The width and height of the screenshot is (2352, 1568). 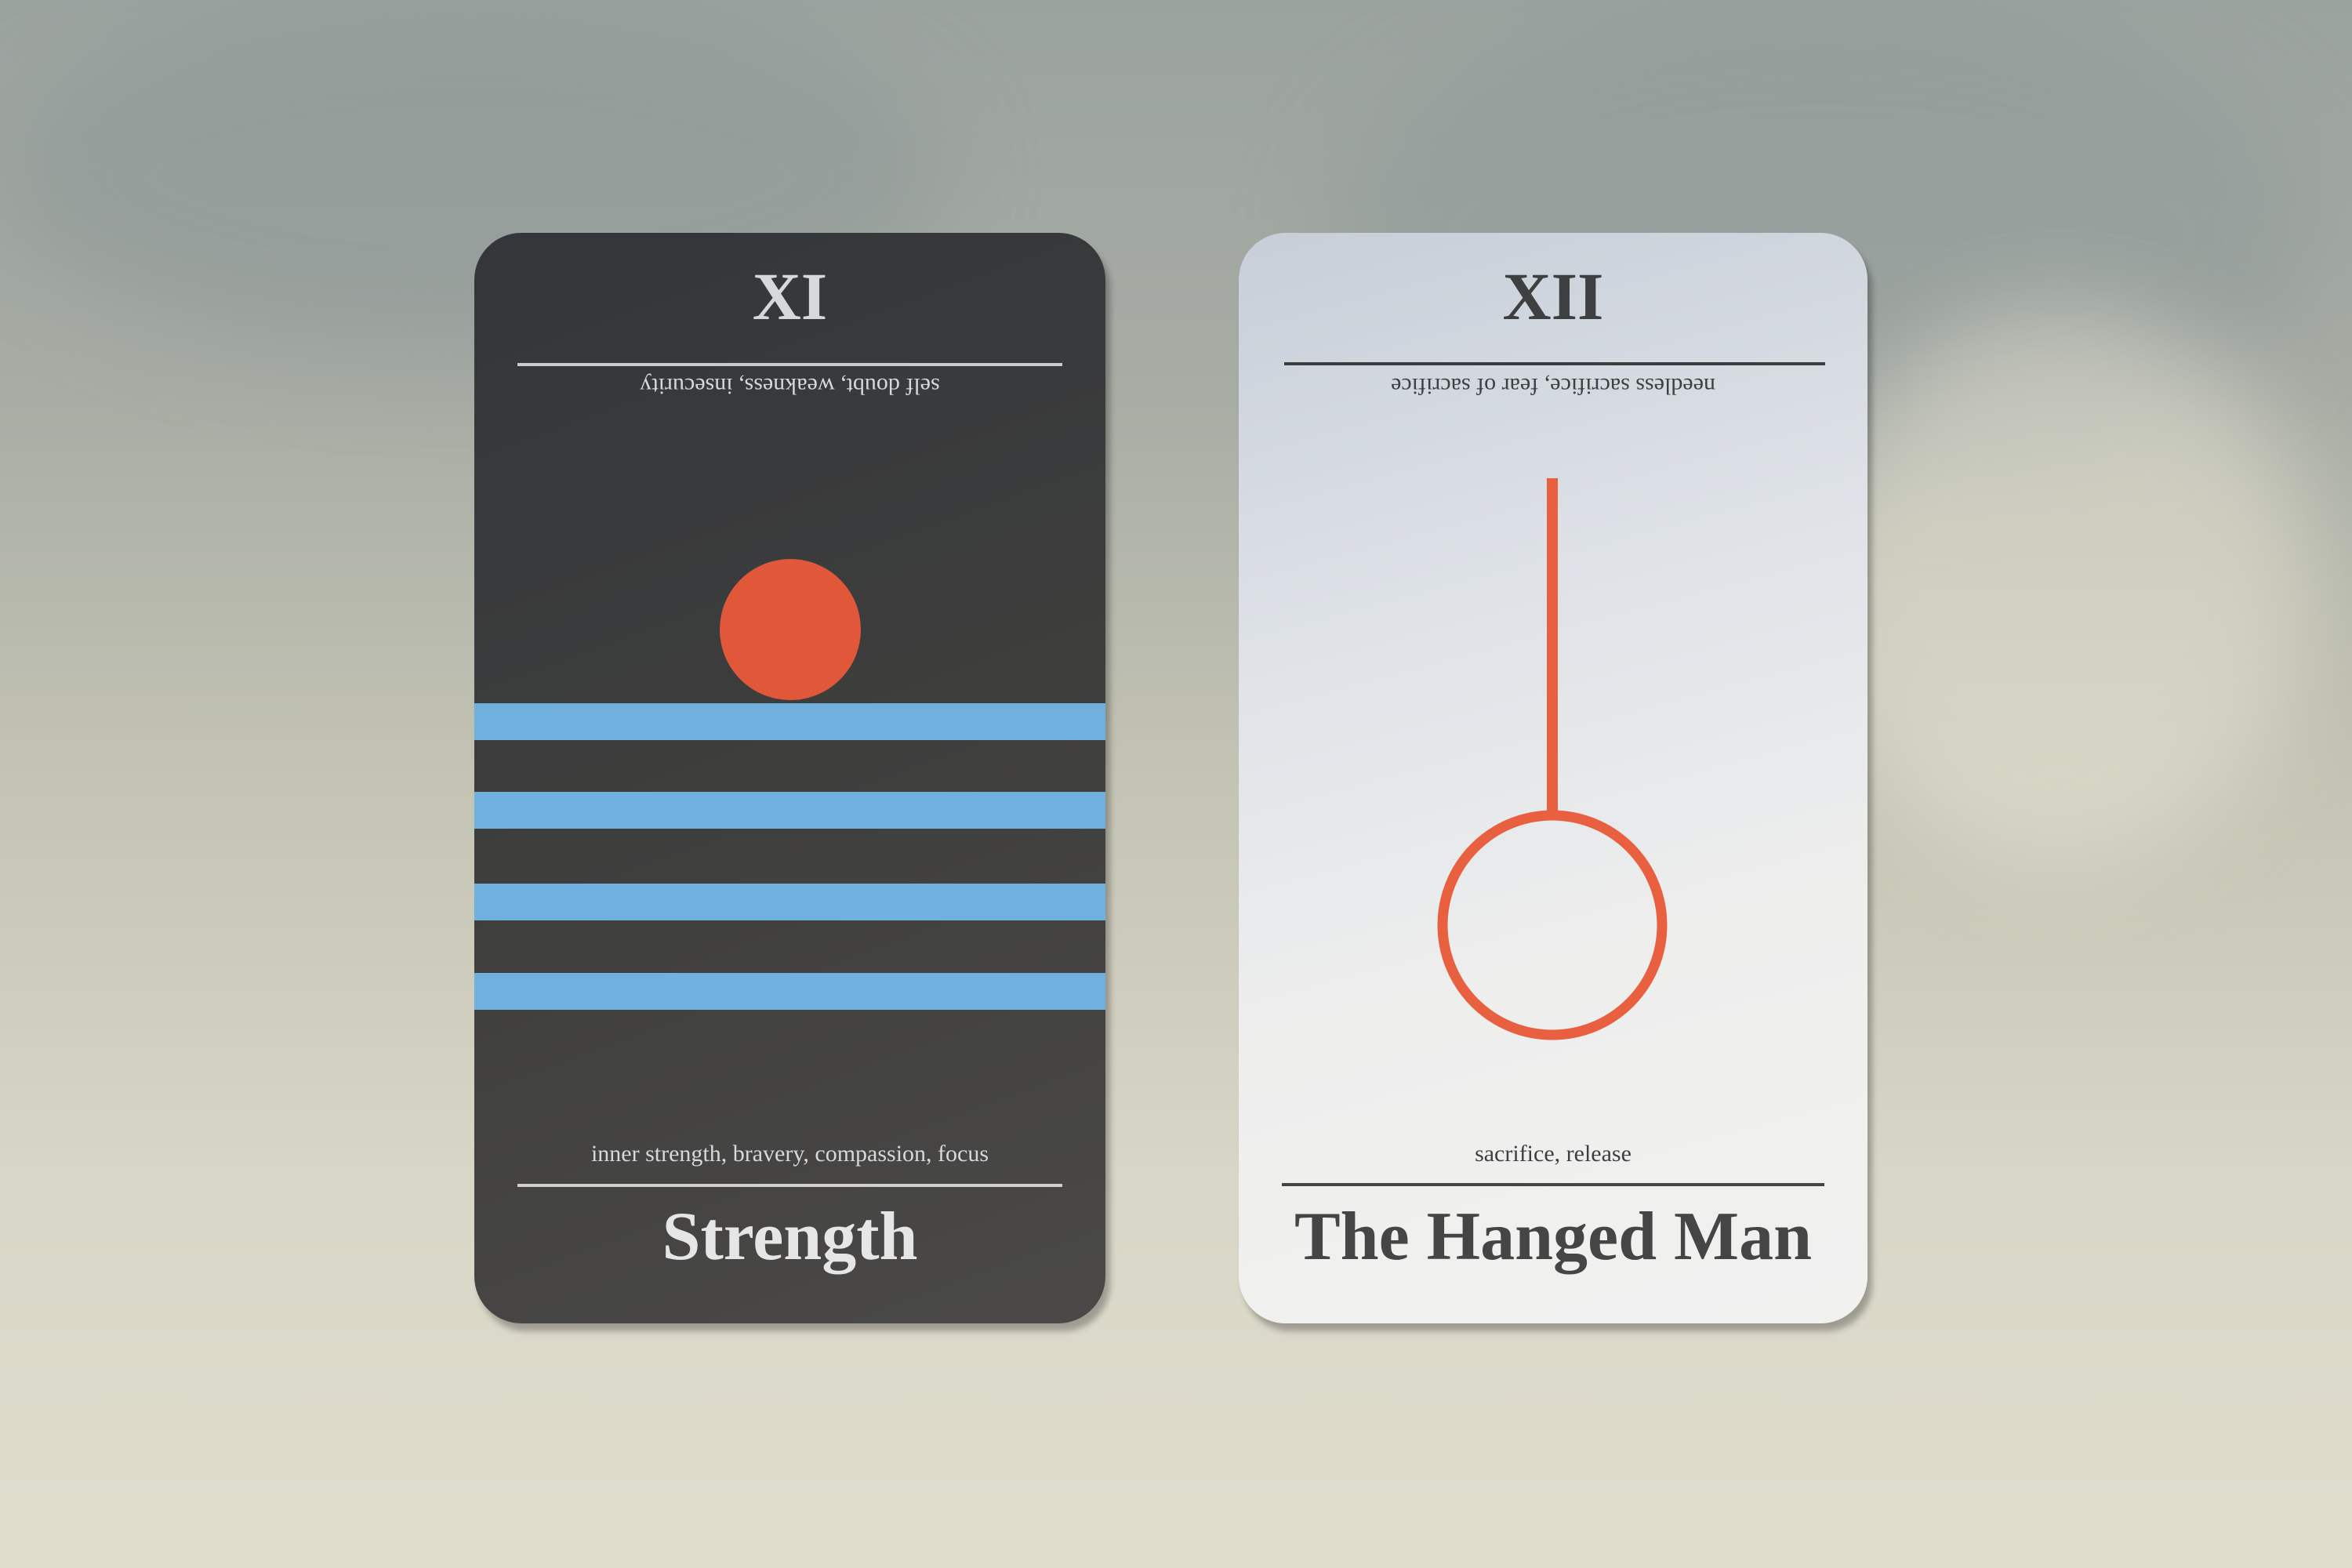 What do you see at coordinates (1553, 1237) in the screenshot?
I see `card-title: The Hanged Man` at bounding box center [1553, 1237].